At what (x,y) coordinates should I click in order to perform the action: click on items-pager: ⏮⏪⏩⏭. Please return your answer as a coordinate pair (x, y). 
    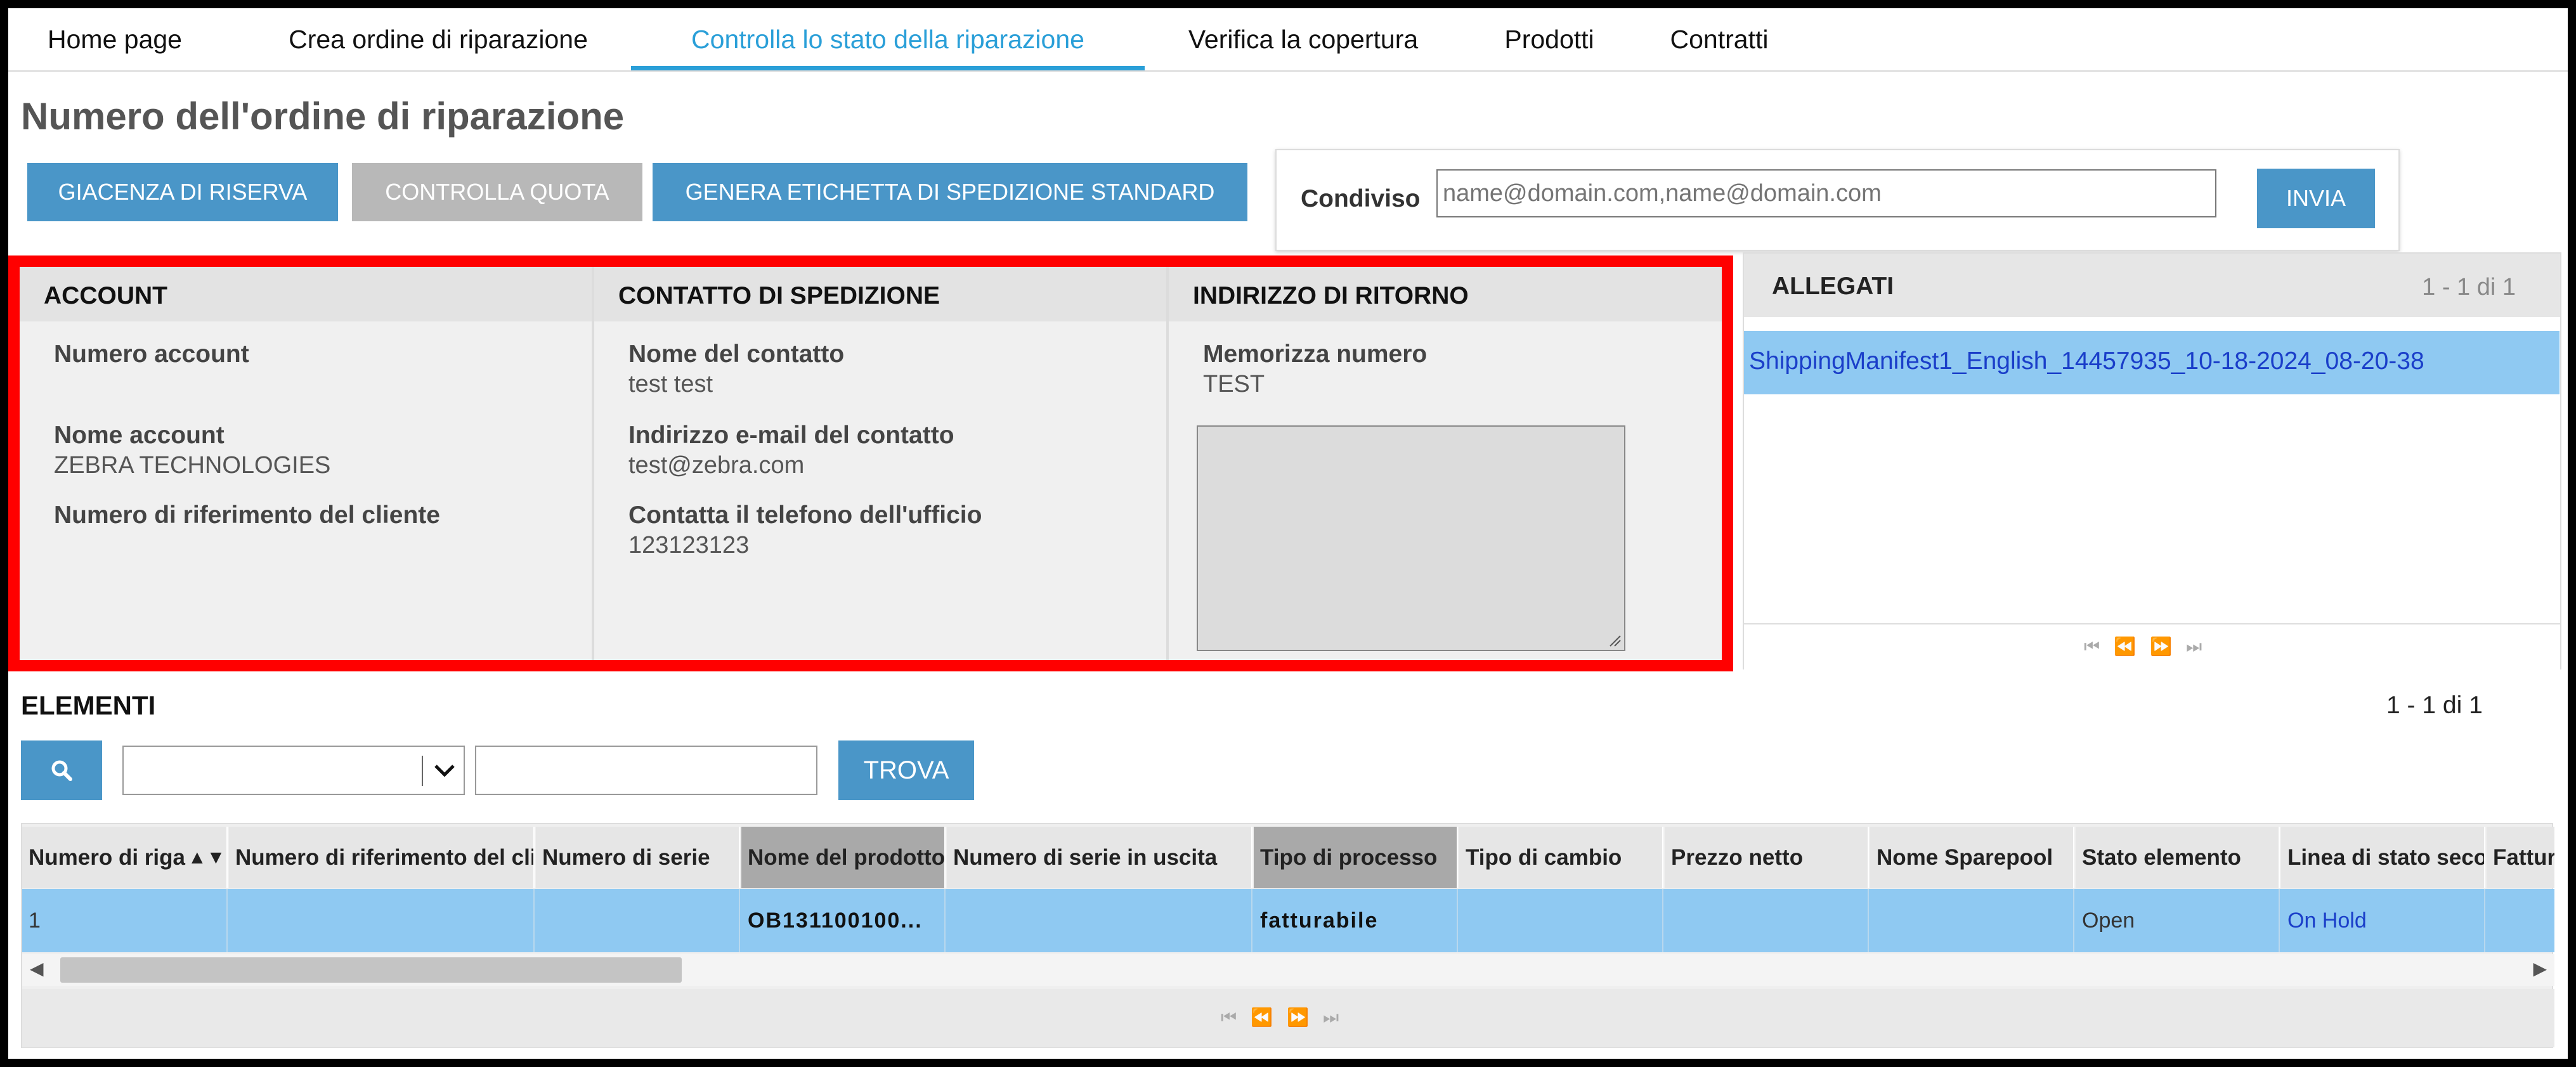
    Looking at the image, I should click on (1288, 1018).